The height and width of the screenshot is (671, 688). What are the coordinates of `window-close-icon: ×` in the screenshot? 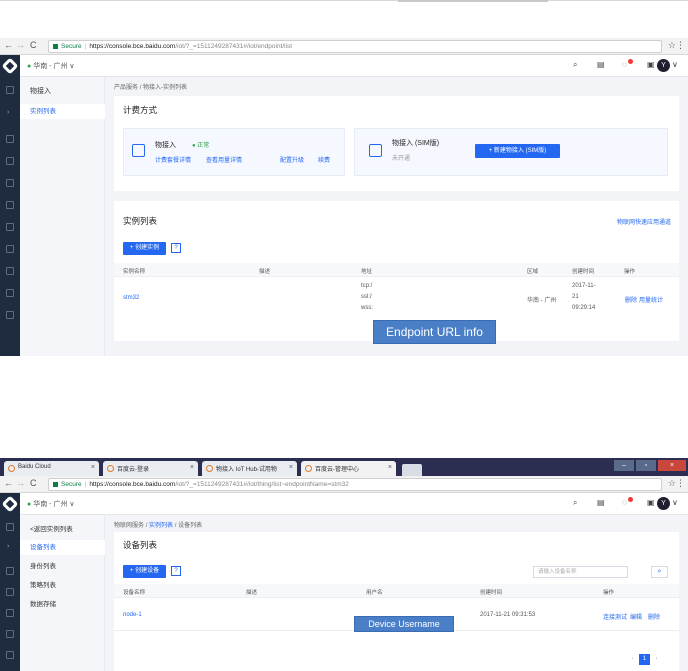 It's located at (672, 465).